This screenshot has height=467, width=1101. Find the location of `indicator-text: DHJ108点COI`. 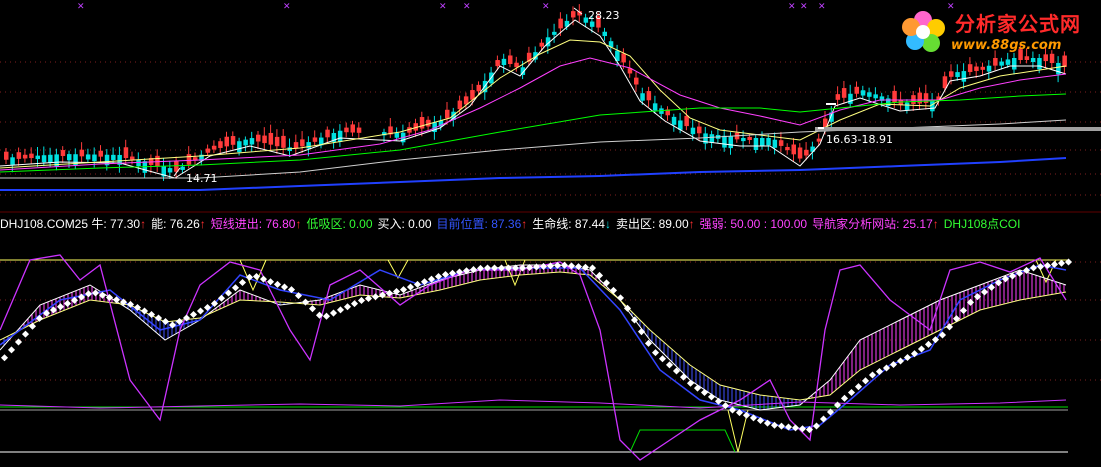

indicator-text: DHJ108点COI is located at coordinates (982, 224).